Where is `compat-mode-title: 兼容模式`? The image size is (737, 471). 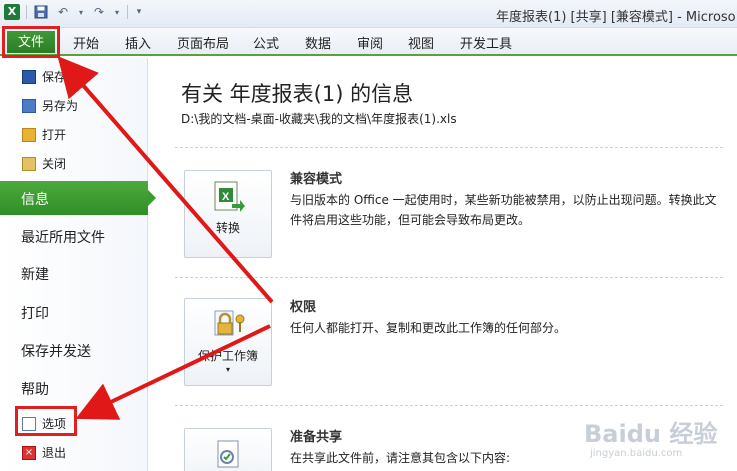
compat-mode-title: 兼容模式 is located at coordinates (316, 179).